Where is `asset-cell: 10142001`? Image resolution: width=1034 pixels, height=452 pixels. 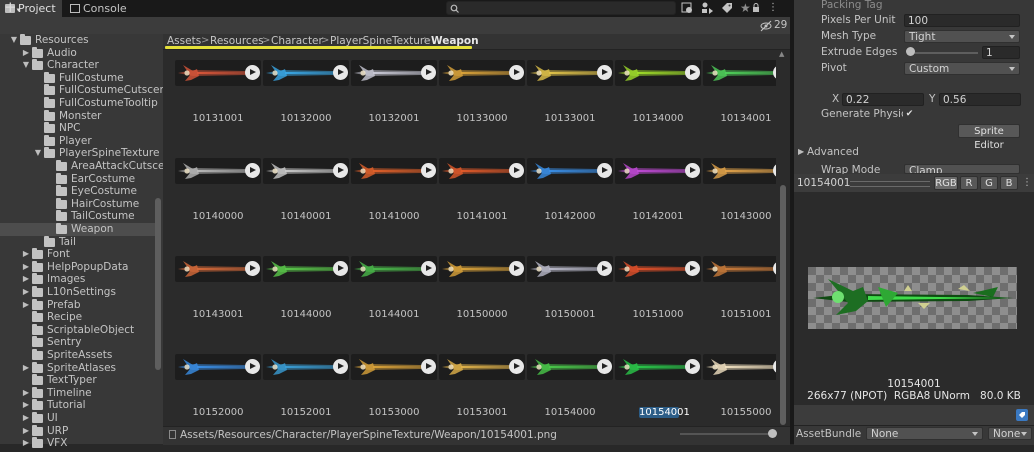 asset-cell: 10142001 is located at coordinates (659, 207).